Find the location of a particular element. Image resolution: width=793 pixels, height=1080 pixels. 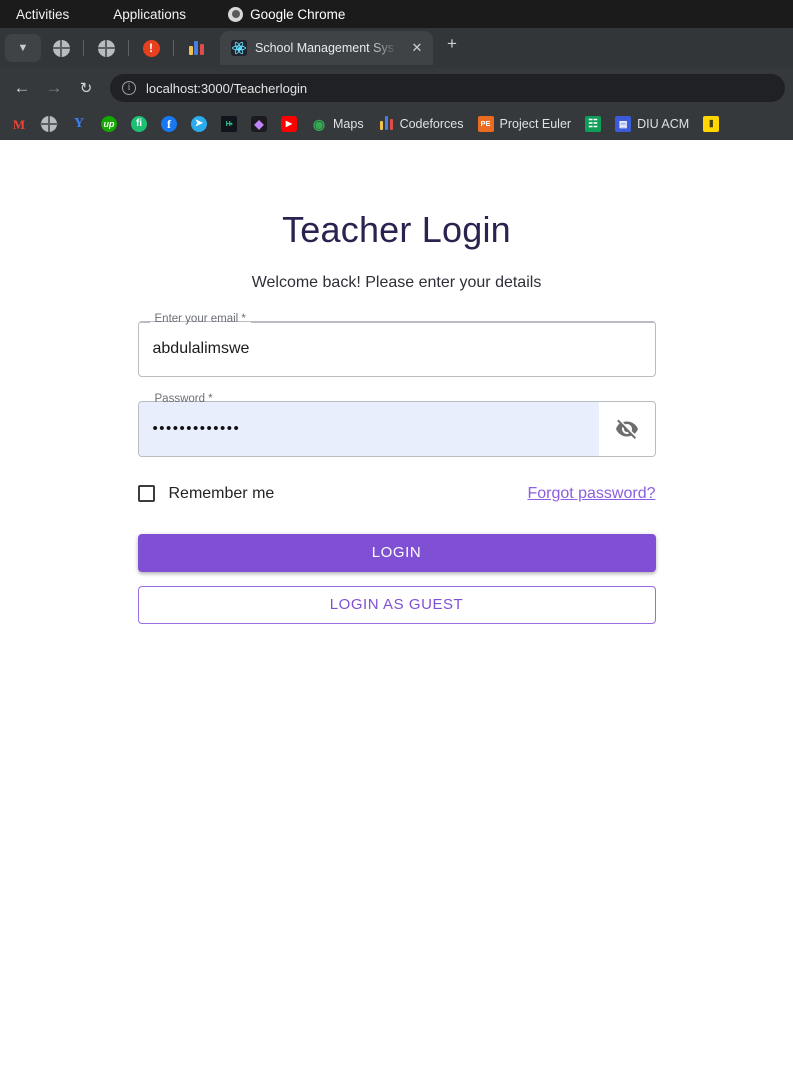

toggle-password-visibility-button is located at coordinates (626, 428).